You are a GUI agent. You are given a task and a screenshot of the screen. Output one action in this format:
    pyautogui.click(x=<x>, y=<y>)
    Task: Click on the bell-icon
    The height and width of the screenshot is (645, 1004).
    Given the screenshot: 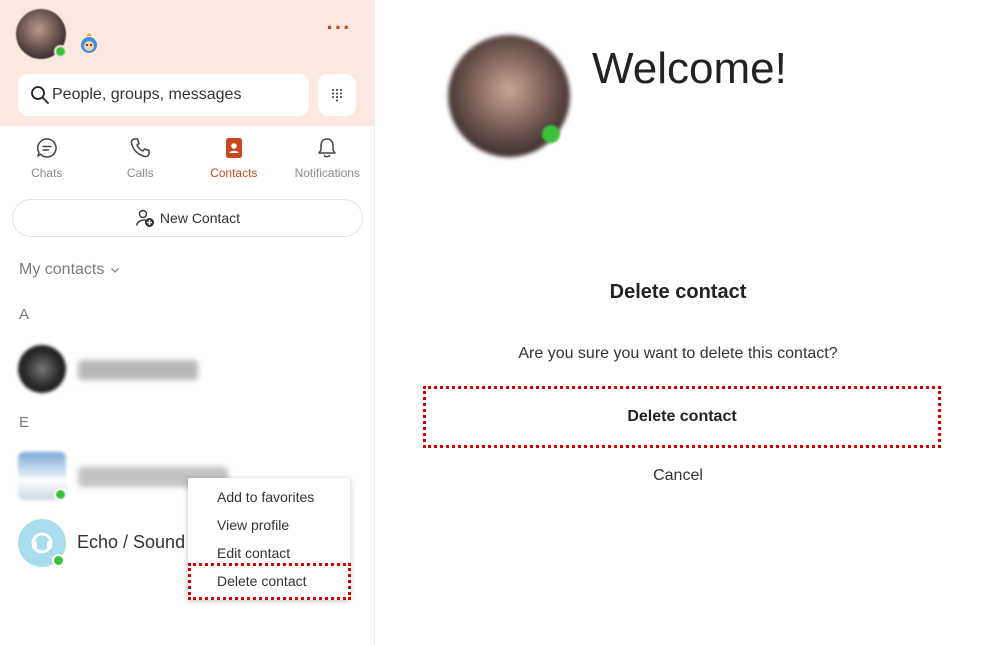 What is the action you would take?
    pyautogui.click(x=327, y=148)
    